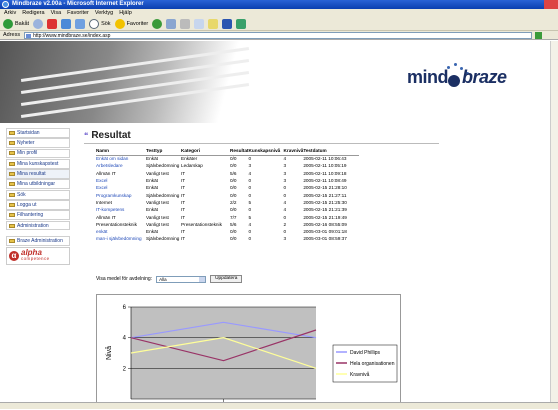 The height and width of the screenshot is (410, 558). What do you see at coordinates (38, 143) in the screenshot?
I see `sidebar-item-nyheter: Nyheter` at bounding box center [38, 143].